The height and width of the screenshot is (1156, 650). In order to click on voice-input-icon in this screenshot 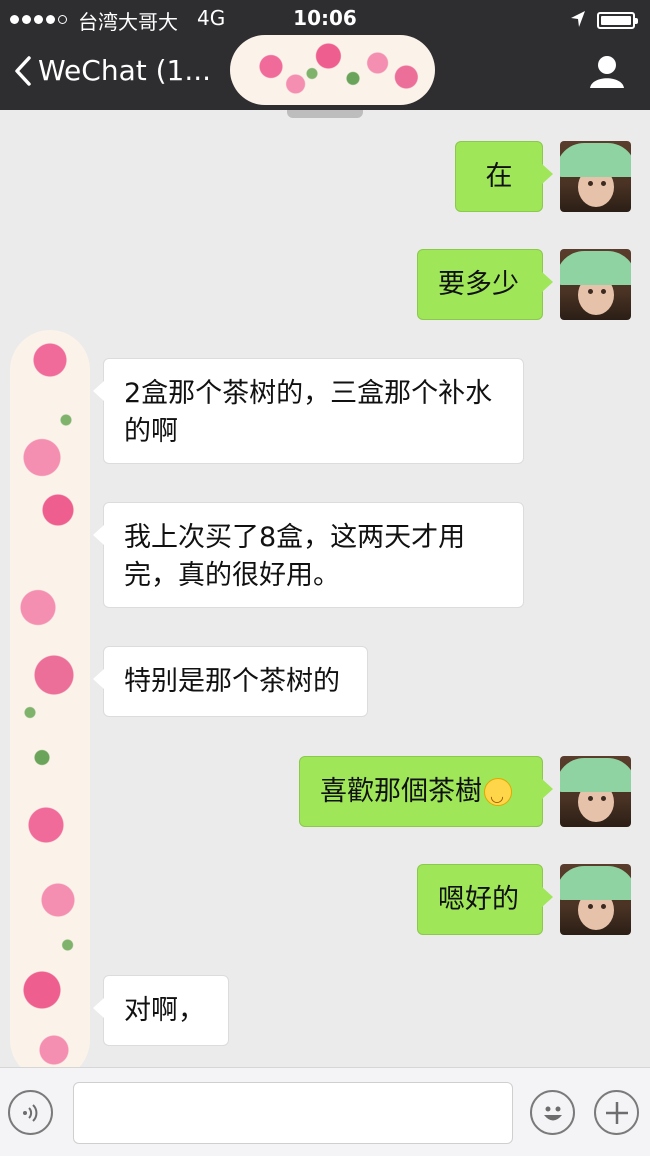, I will do `click(29, 1112)`.